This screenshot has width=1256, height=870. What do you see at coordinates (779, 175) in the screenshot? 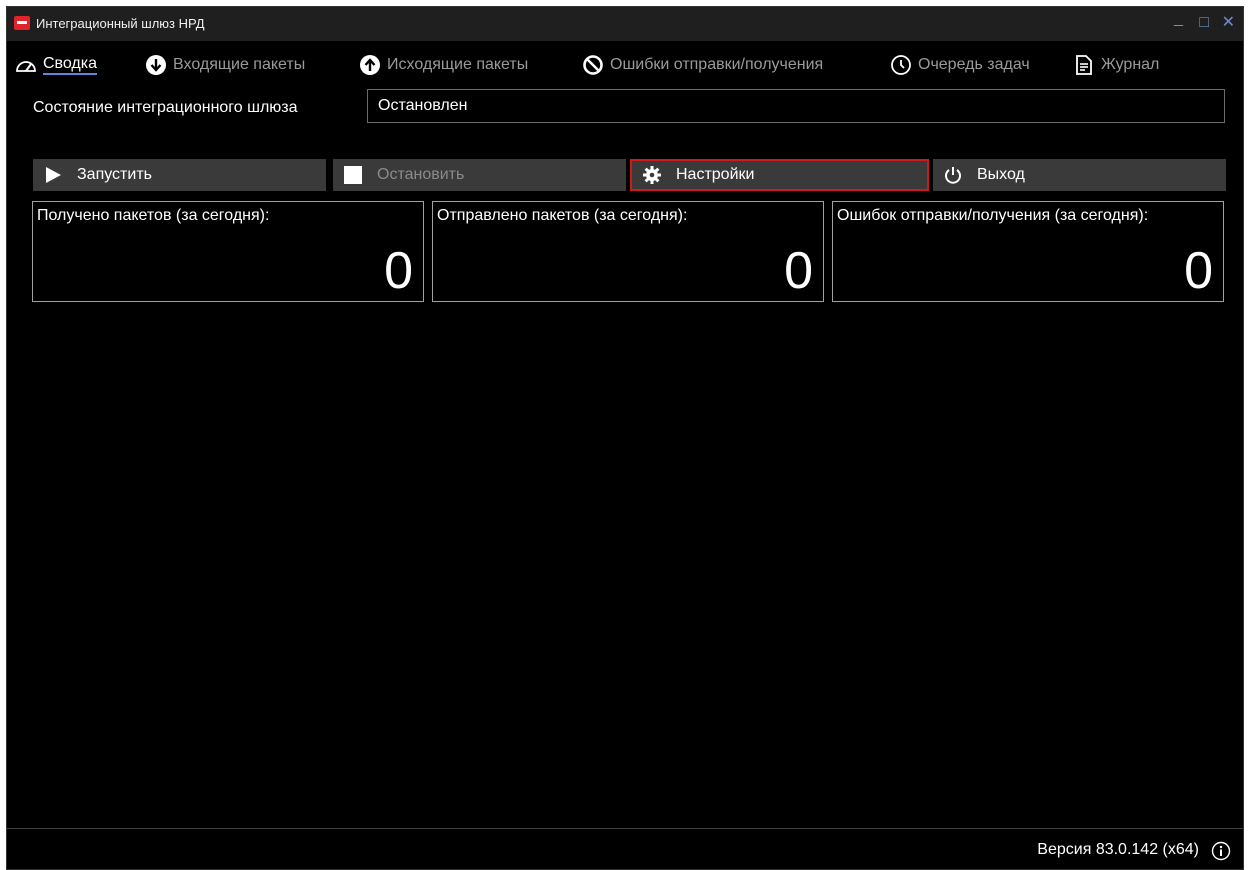
I see `settings-button: Настройки` at bounding box center [779, 175].